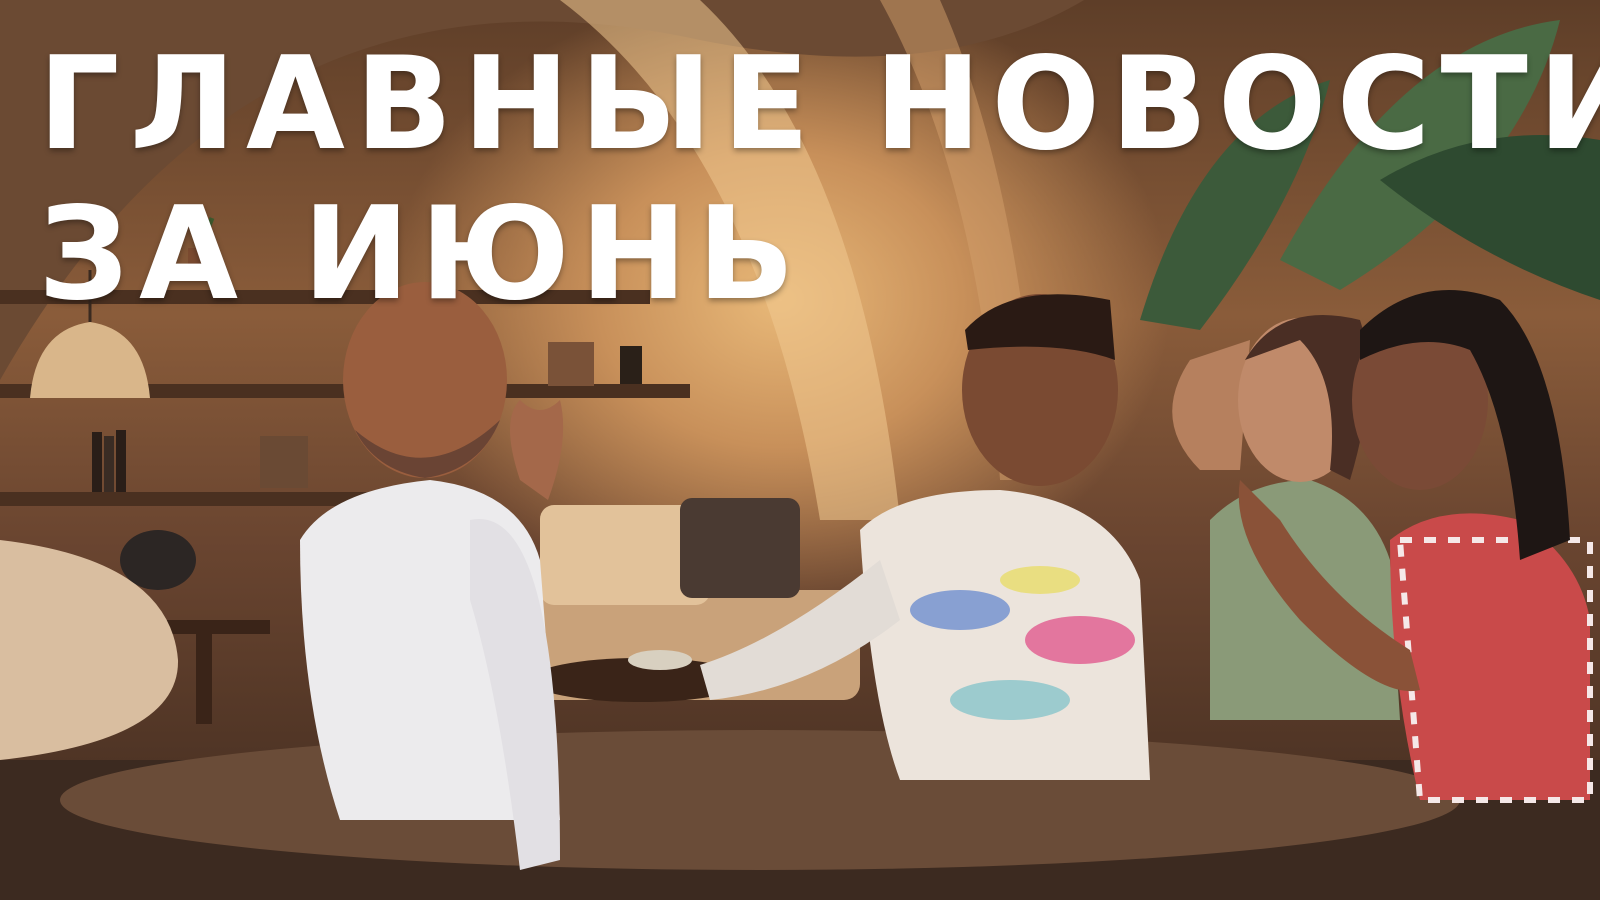 This screenshot has height=900, width=1600. I want to click on headline-line-2: ЗА ИЮНЬ, so click(421, 254).